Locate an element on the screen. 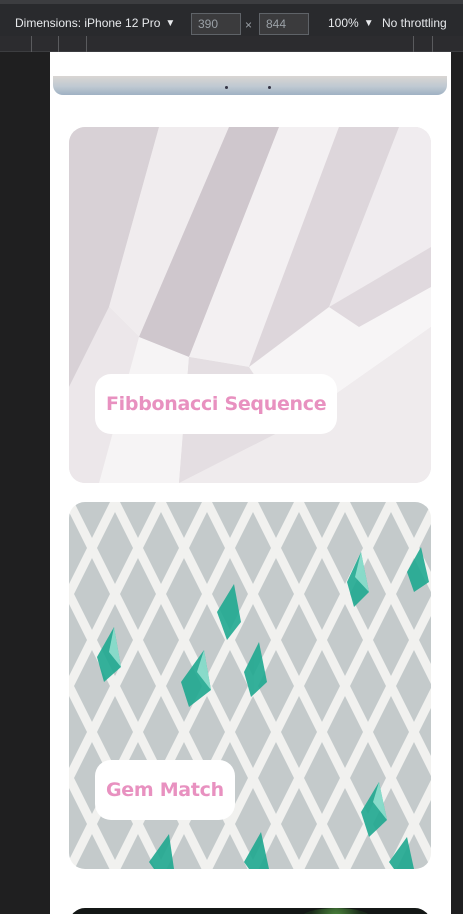 This screenshot has width=463, height=914. zoom-dropdown: 100% ▼ is located at coordinates (351, 23).